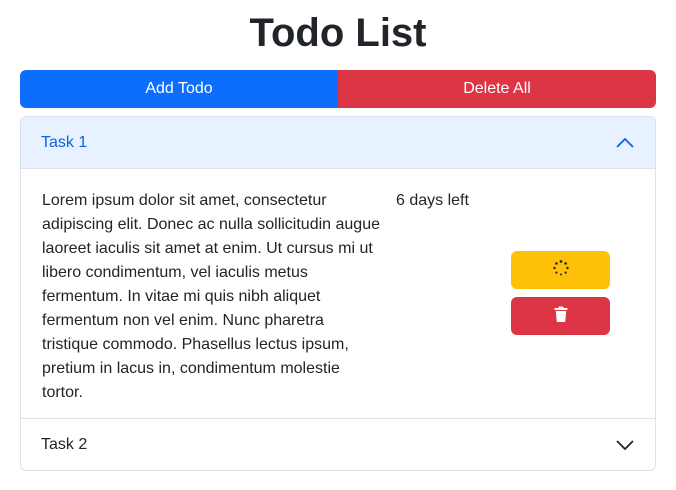 The image size is (676, 490). Describe the element at coordinates (179, 89) in the screenshot. I see `add-todo-button: Add Todo` at that location.